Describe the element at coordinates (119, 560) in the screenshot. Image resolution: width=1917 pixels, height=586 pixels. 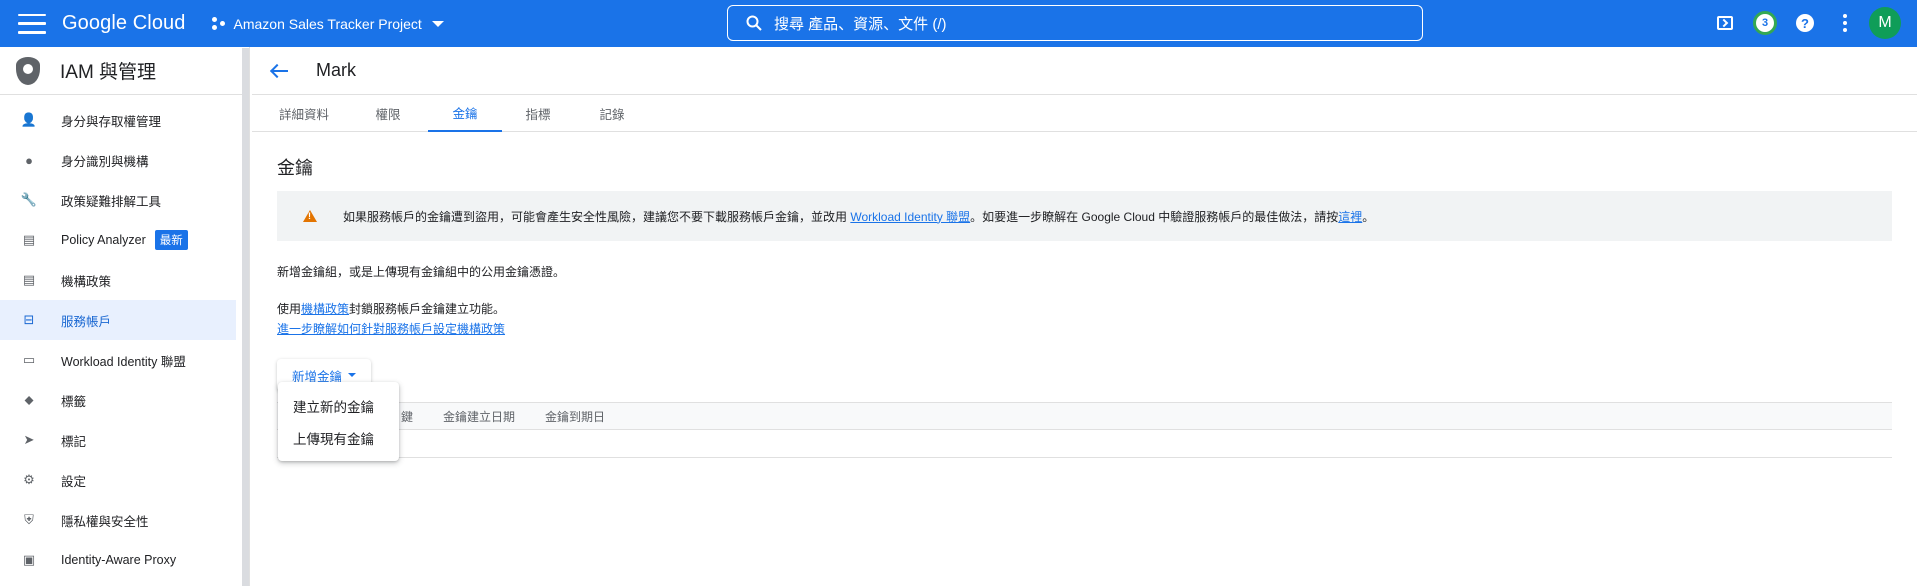
I see `sidebar-item-label: Identity-Aware Proxy` at that location.